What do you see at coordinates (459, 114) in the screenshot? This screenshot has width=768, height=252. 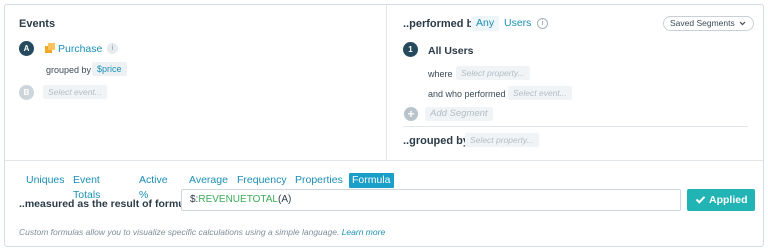 I see `add-segment-button: Add Segment` at bounding box center [459, 114].